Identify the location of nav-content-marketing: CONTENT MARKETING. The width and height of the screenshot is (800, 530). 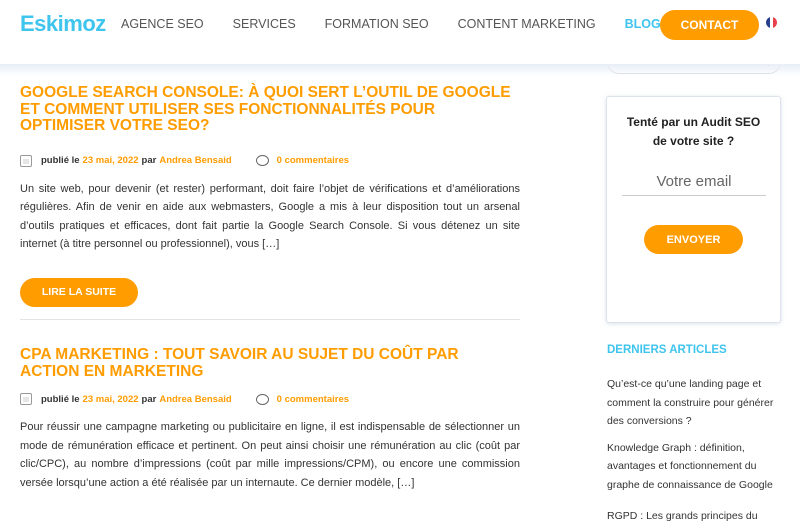
(527, 24).